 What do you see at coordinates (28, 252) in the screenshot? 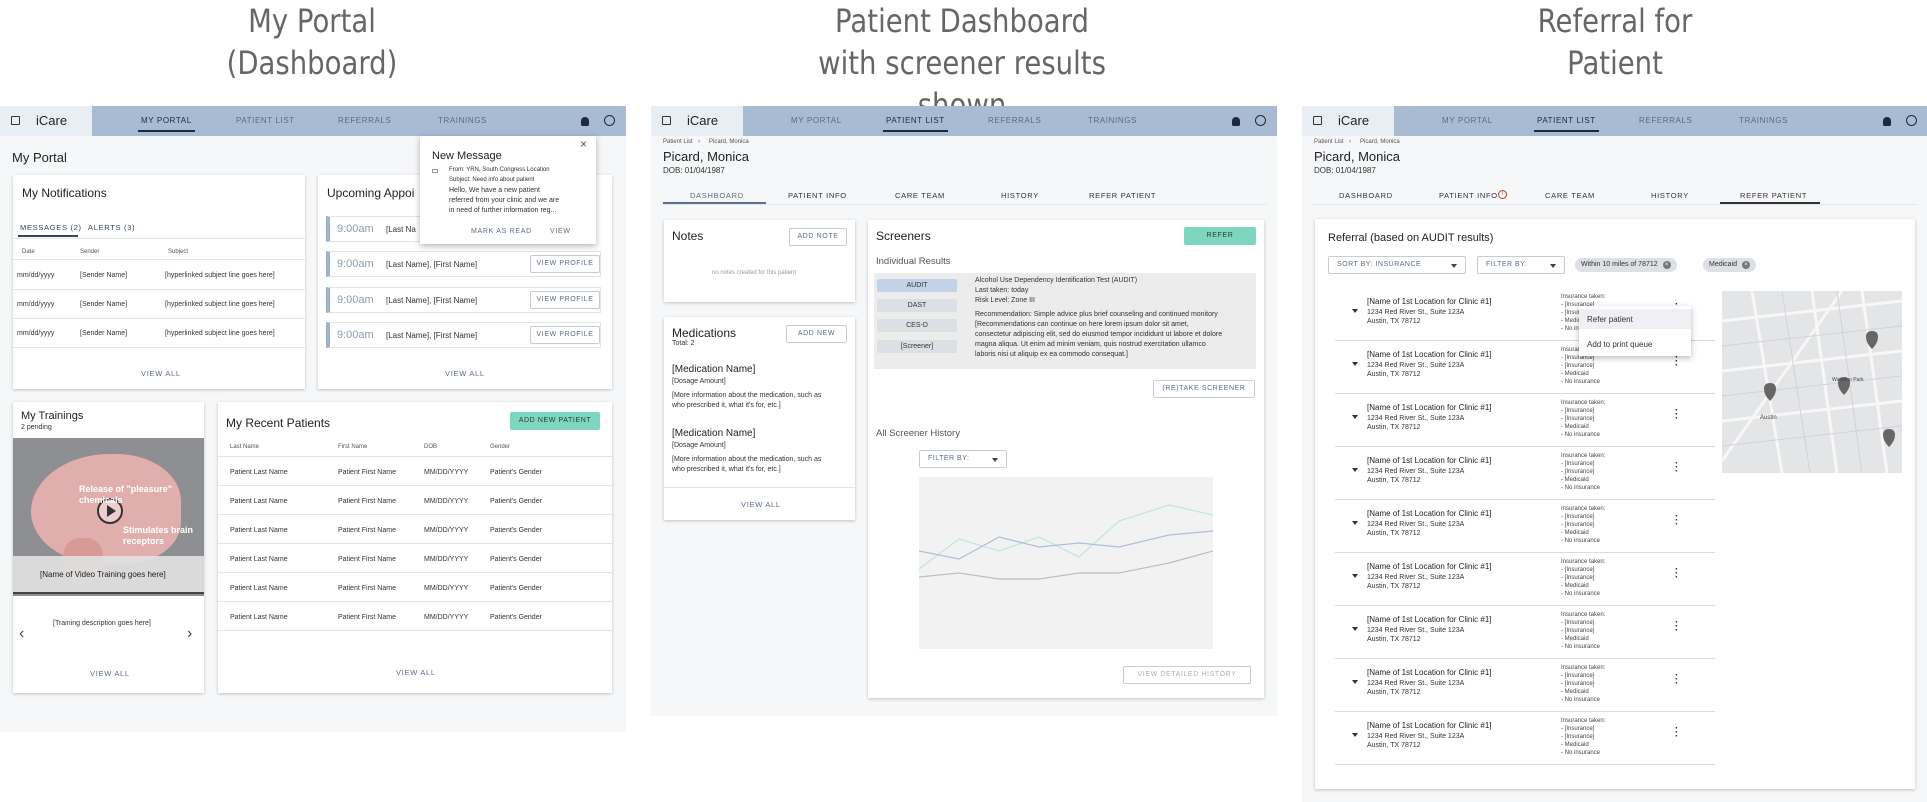
I see `col-date: Date` at bounding box center [28, 252].